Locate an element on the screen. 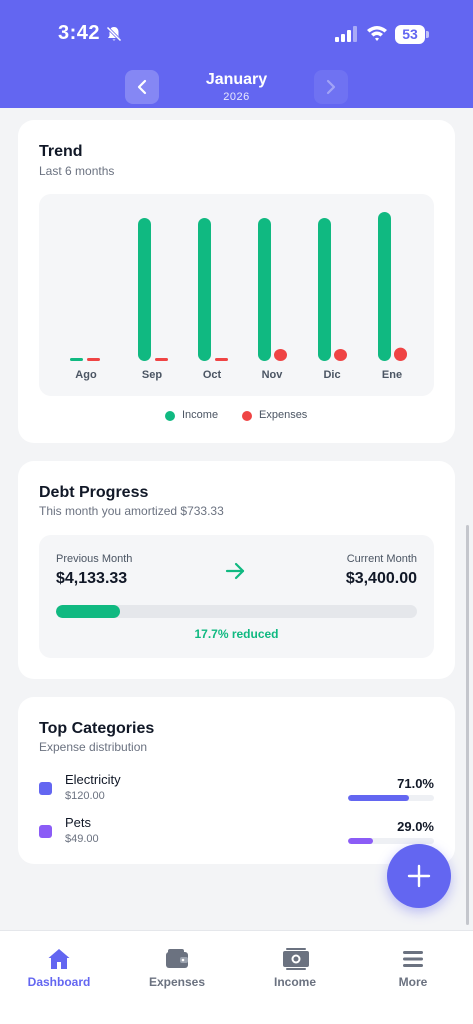  tab-more: More is located at coordinates (413, 966).